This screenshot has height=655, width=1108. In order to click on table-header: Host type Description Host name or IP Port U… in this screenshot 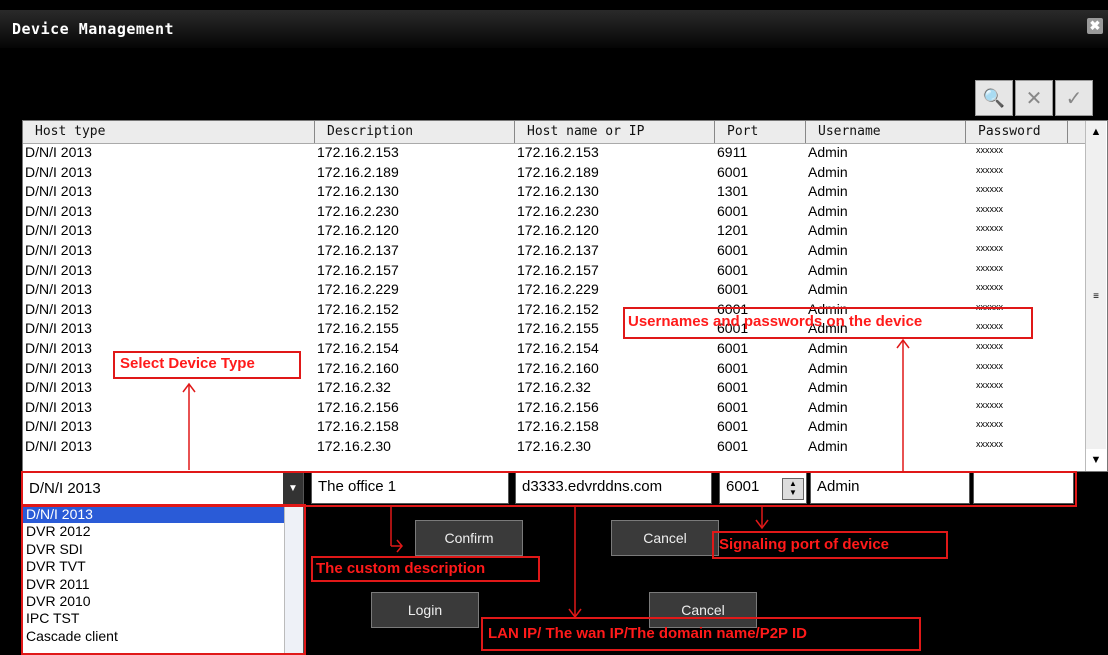, I will do `click(554, 132)`.